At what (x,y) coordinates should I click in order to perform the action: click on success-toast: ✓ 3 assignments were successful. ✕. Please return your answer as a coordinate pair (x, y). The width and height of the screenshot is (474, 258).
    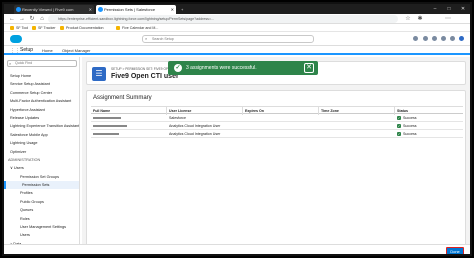
    Looking at the image, I should click on (243, 68).